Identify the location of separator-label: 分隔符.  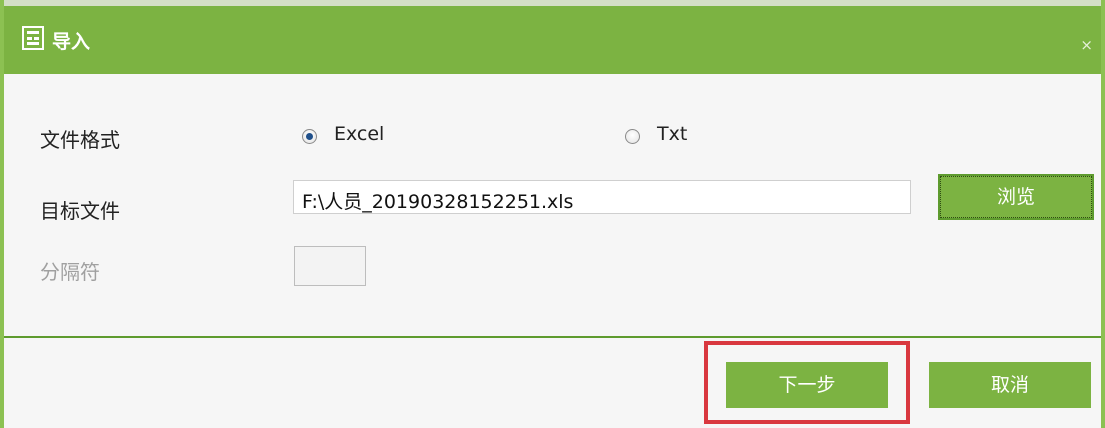
(70, 272).